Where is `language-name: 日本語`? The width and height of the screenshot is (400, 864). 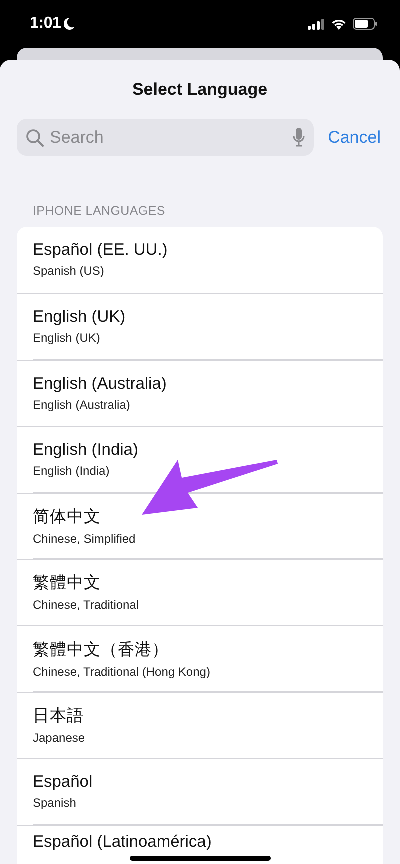 language-name: 日本語 is located at coordinates (58, 717).